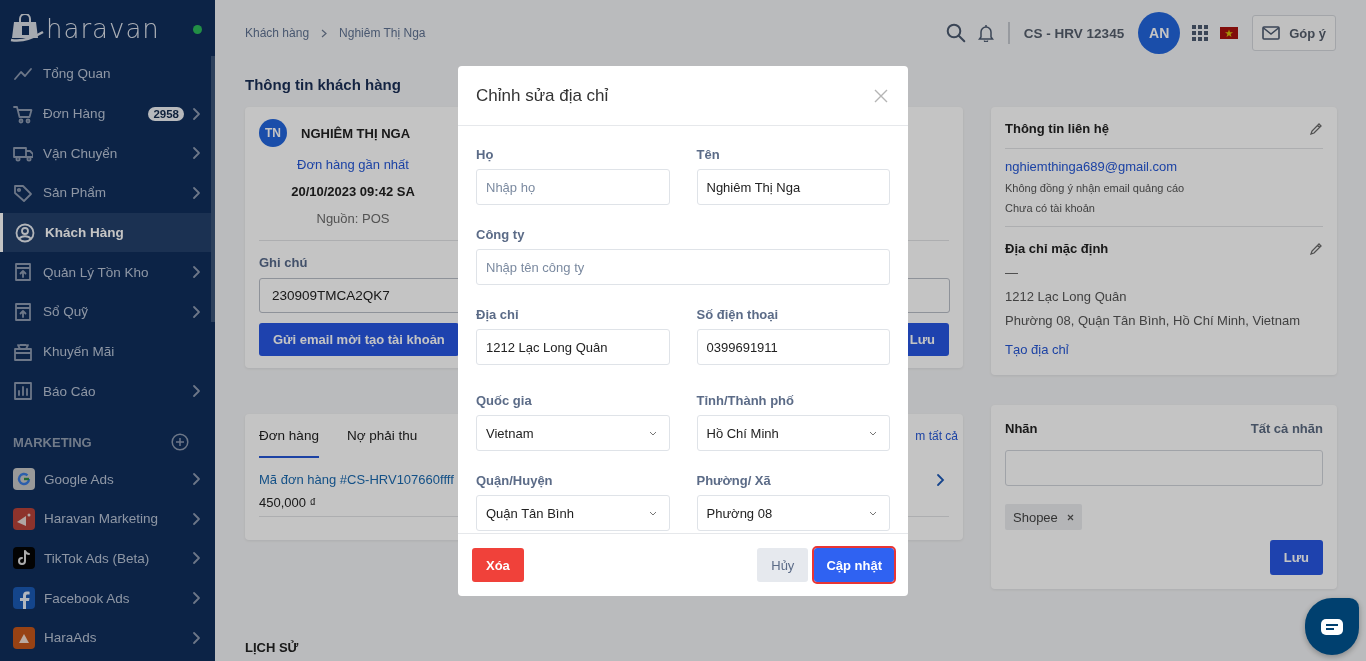  Describe the element at coordinates (573, 513) in the screenshot. I see `dropdown: Quận Tân Bình` at that location.